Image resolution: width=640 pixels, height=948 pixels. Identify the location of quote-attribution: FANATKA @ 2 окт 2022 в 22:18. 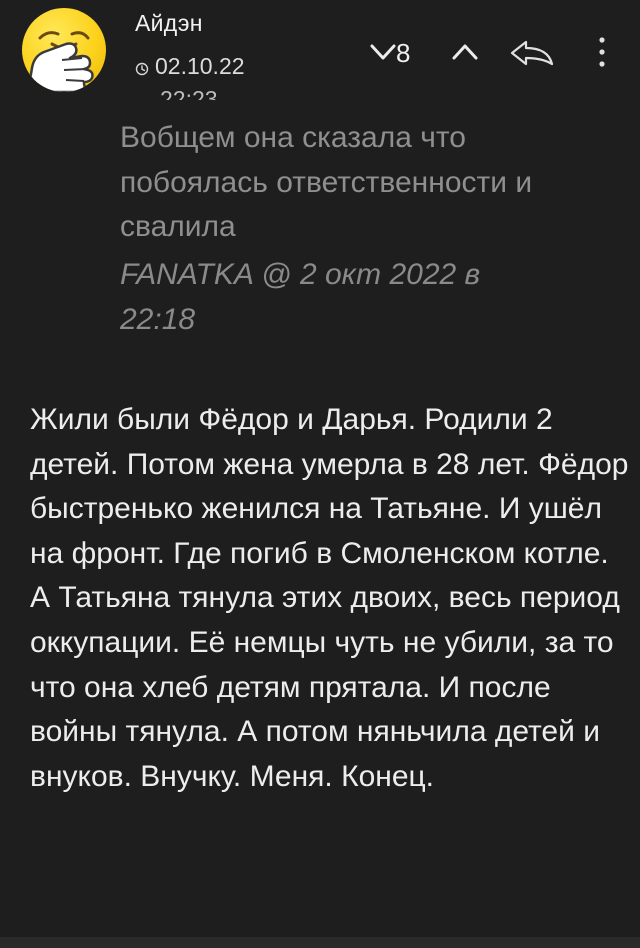
(330, 297).